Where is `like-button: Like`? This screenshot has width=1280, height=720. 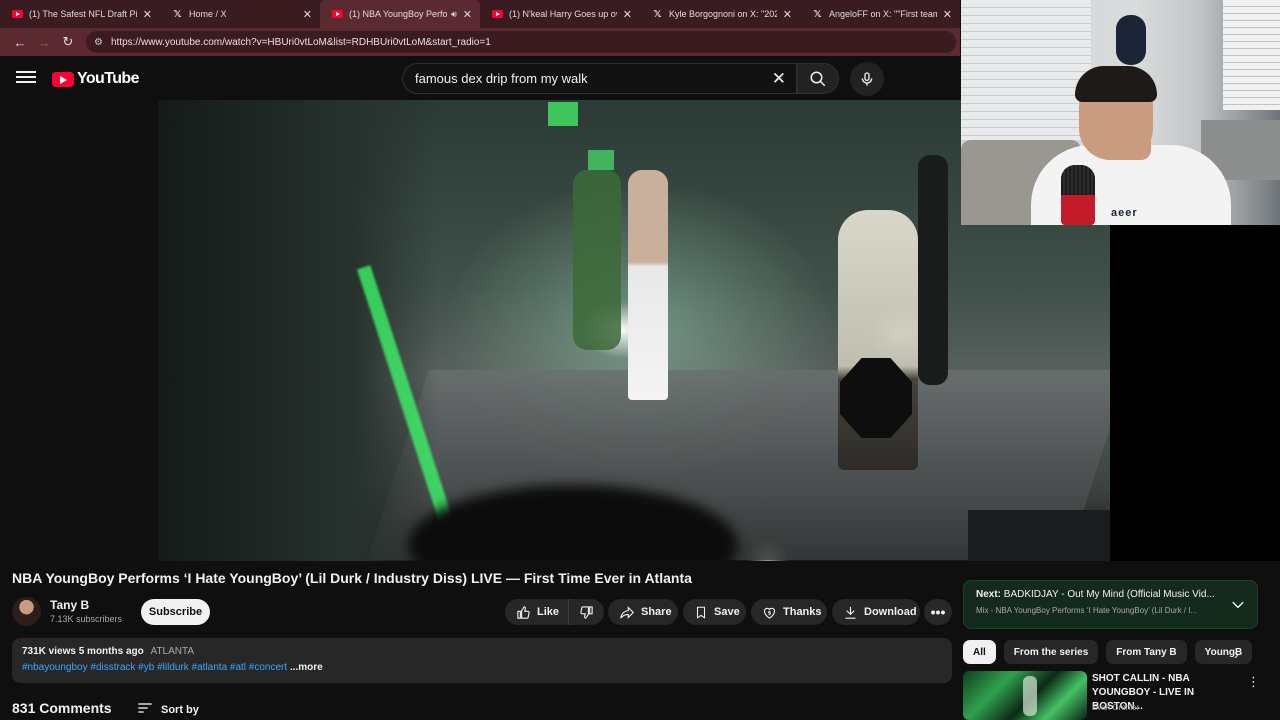
like-button: Like is located at coordinates (536, 612).